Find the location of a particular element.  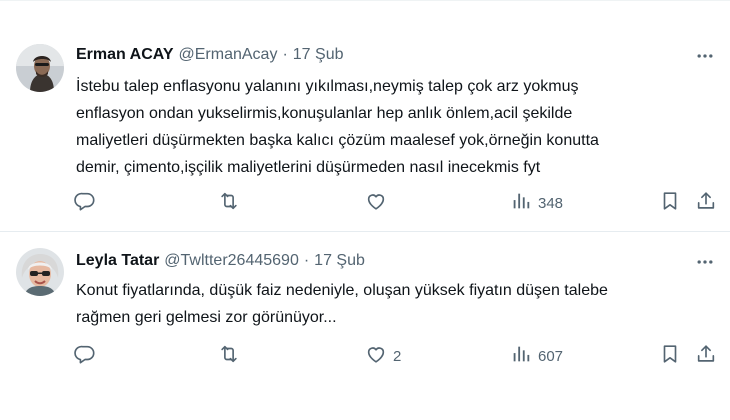

author-name: Erman ACAY is located at coordinates (125, 55).